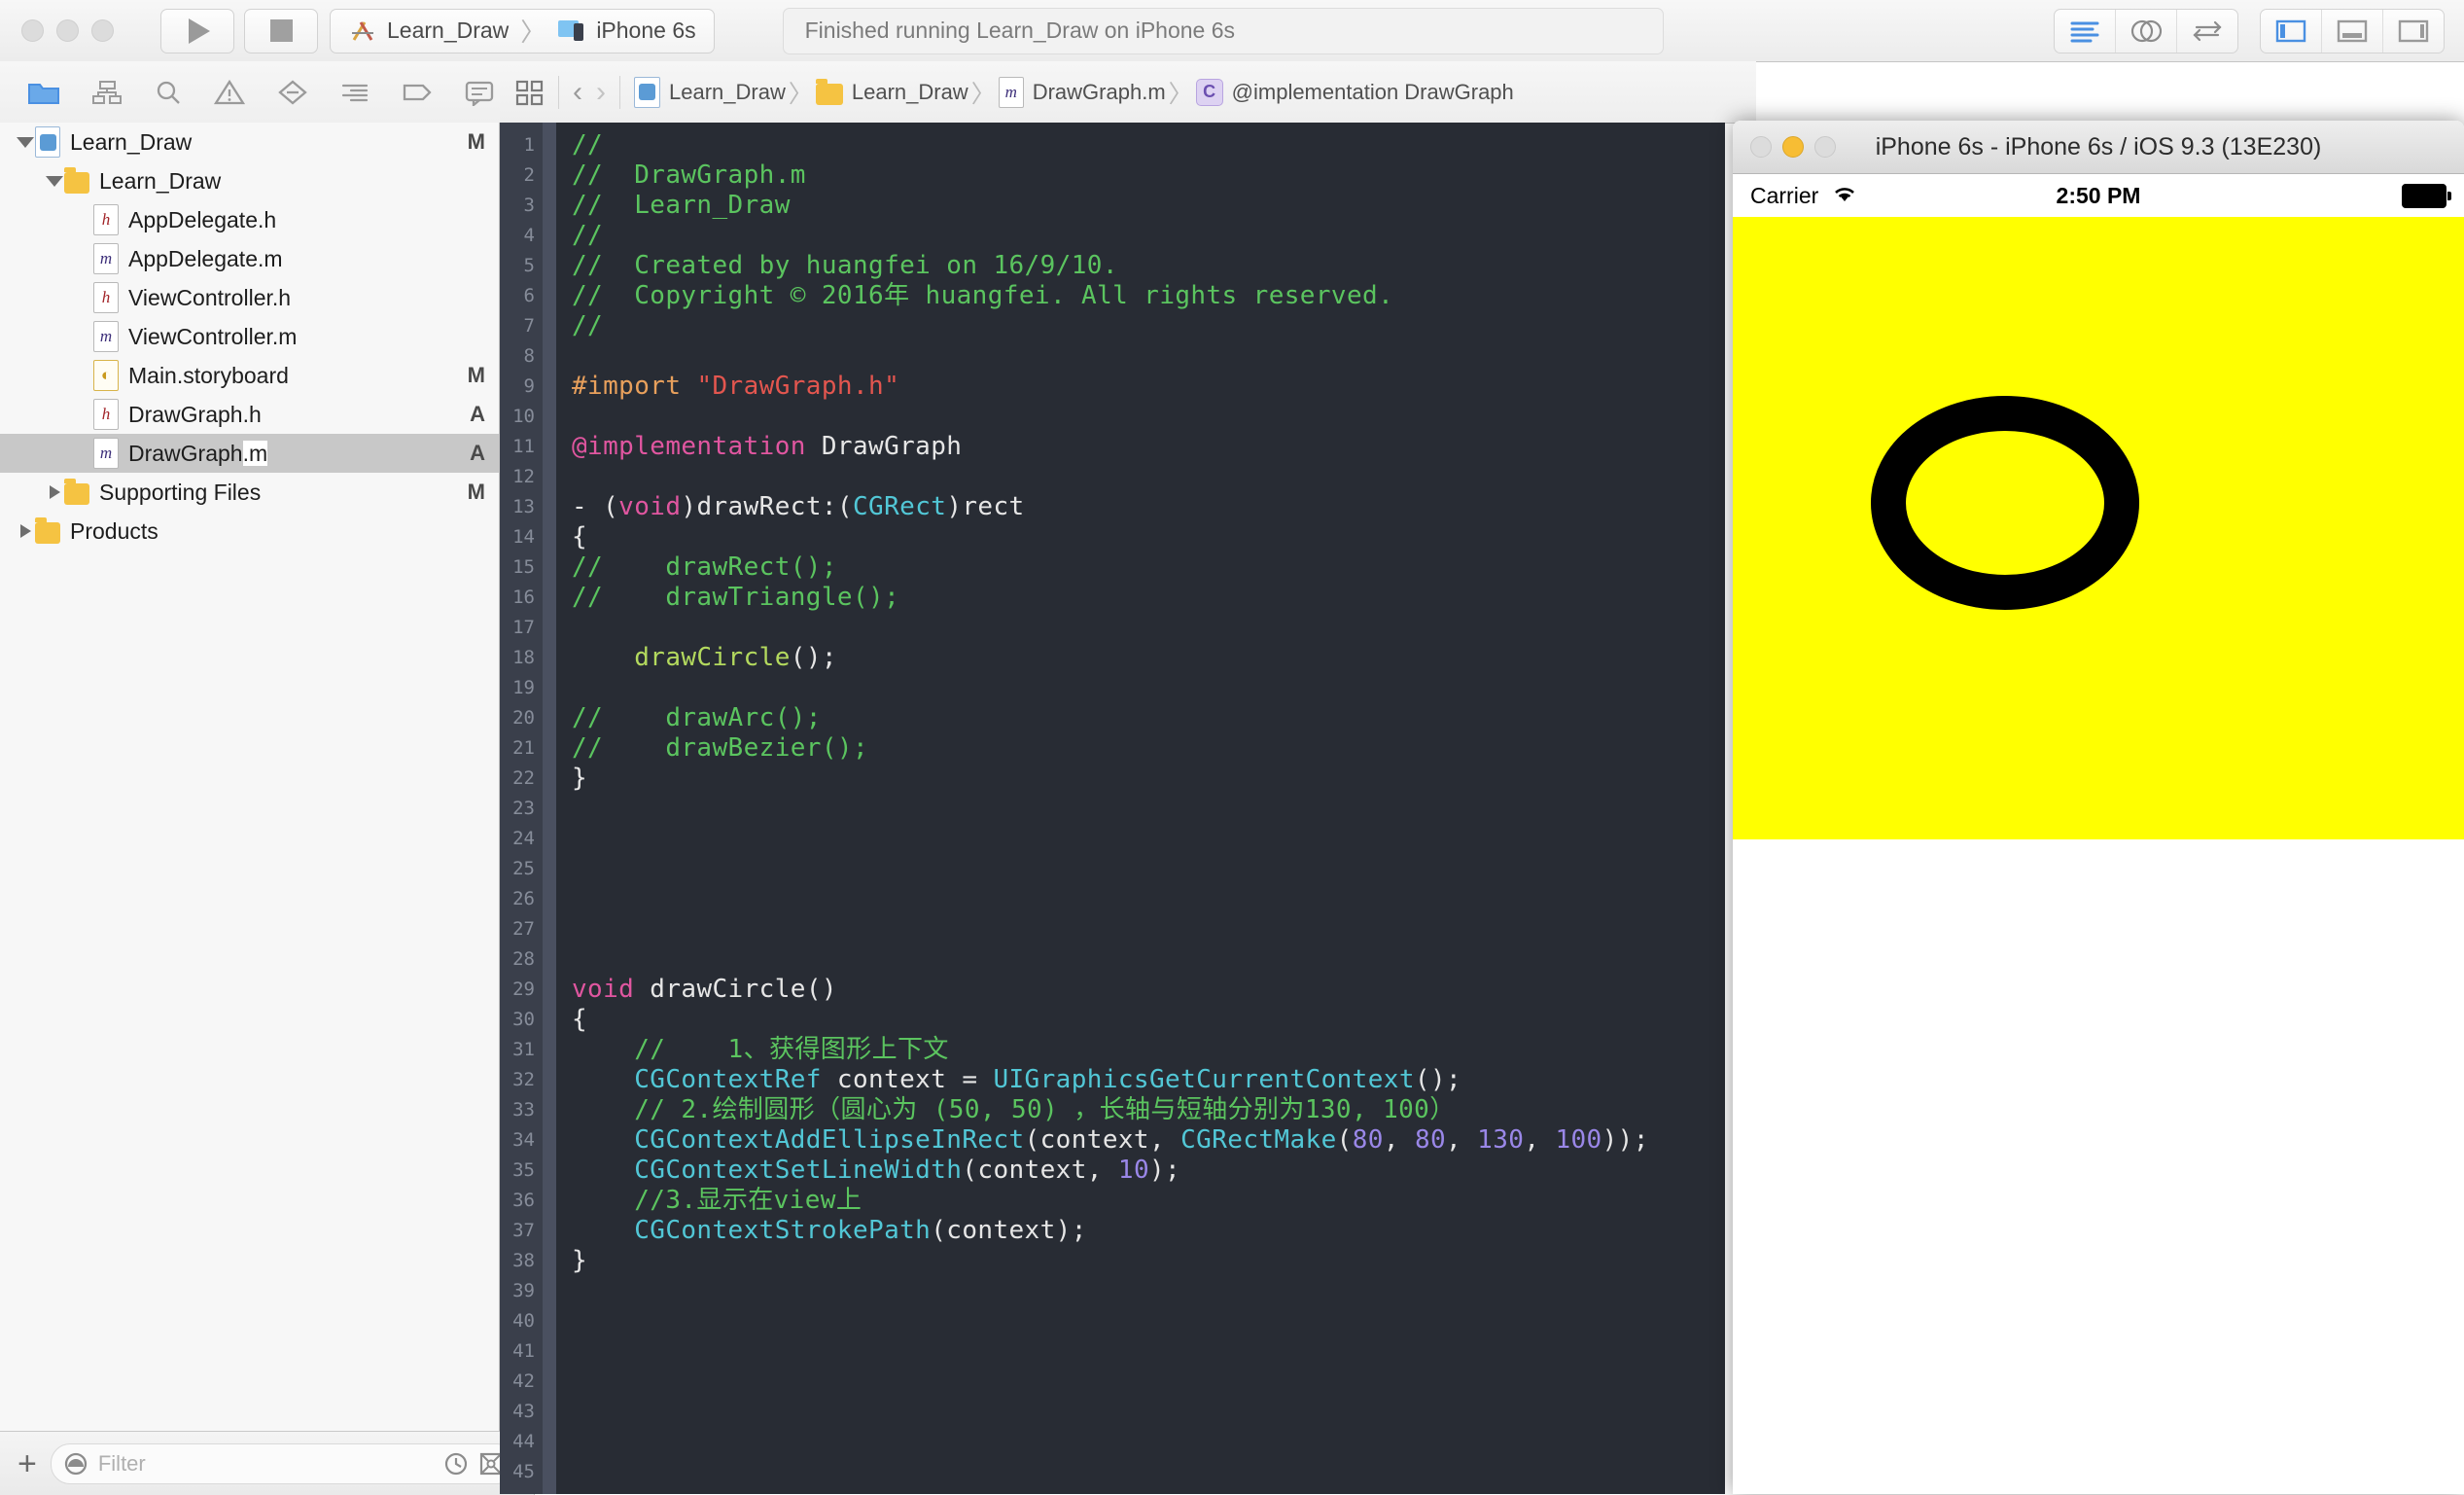 The height and width of the screenshot is (1495, 2464). Describe the element at coordinates (601, 92) in the screenshot. I see `go-forward-button: ›` at that location.